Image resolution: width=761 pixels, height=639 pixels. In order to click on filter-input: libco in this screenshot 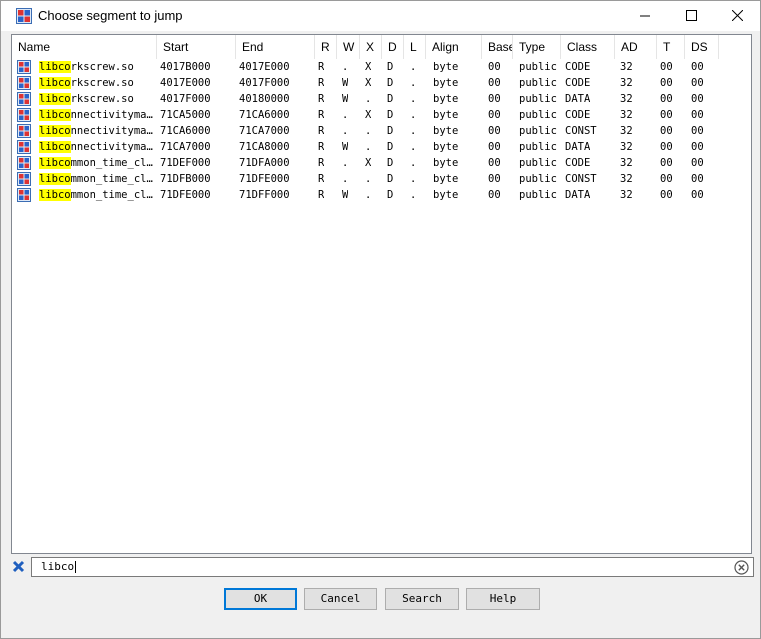, I will do `click(392, 567)`.